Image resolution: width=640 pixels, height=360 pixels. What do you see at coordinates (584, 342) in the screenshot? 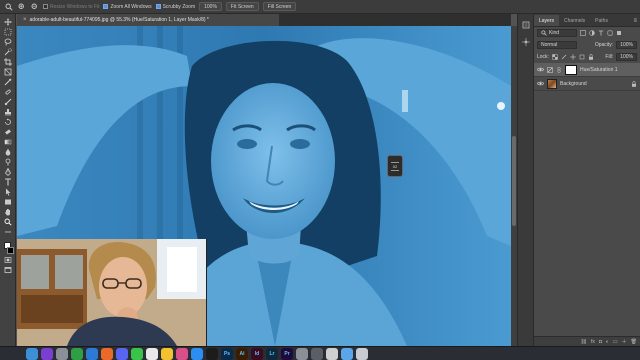
I see `link-layers-icon: ⛓` at bounding box center [584, 342].